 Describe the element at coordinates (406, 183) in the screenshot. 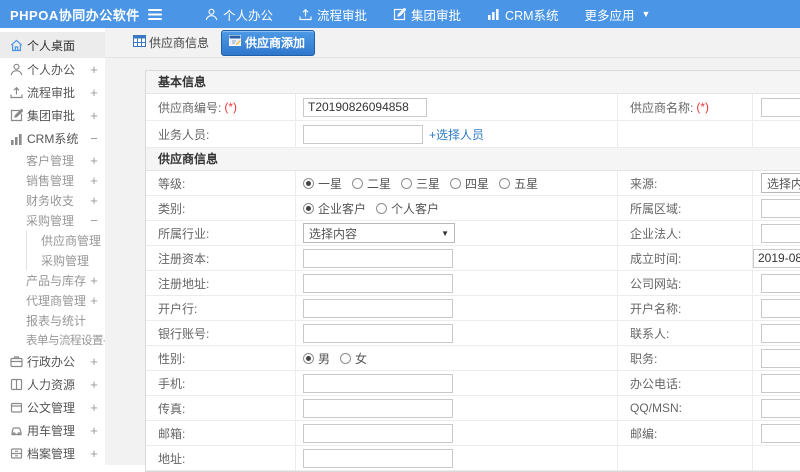

I see `radio-three-star` at that location.